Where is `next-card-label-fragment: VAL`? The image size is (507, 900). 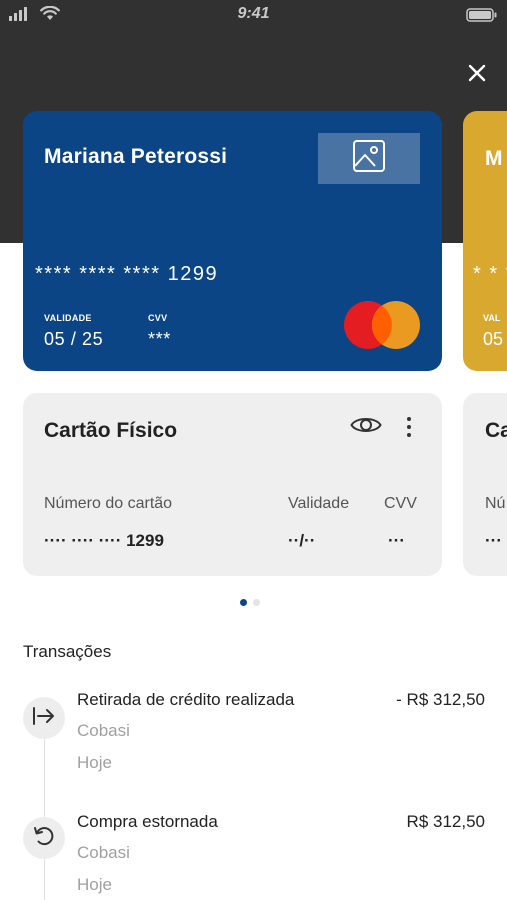 next-card-label-fragment: VAL is located at coordinates (492, 318).